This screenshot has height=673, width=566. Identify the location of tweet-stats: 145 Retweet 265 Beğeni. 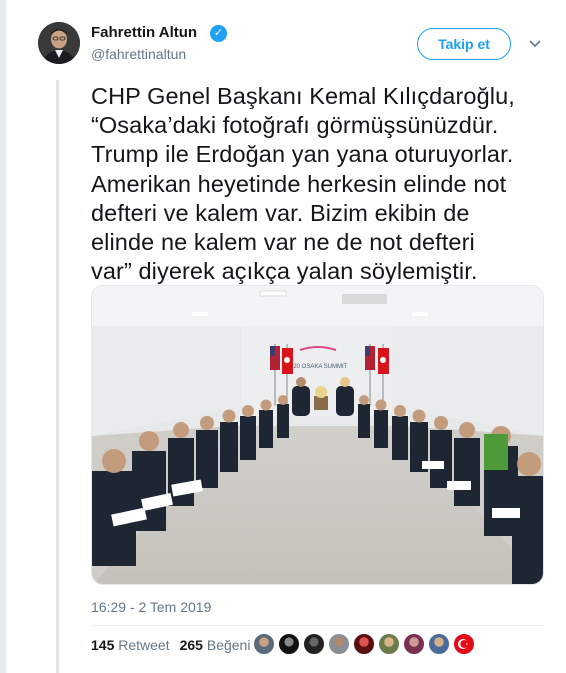
(170, 645).